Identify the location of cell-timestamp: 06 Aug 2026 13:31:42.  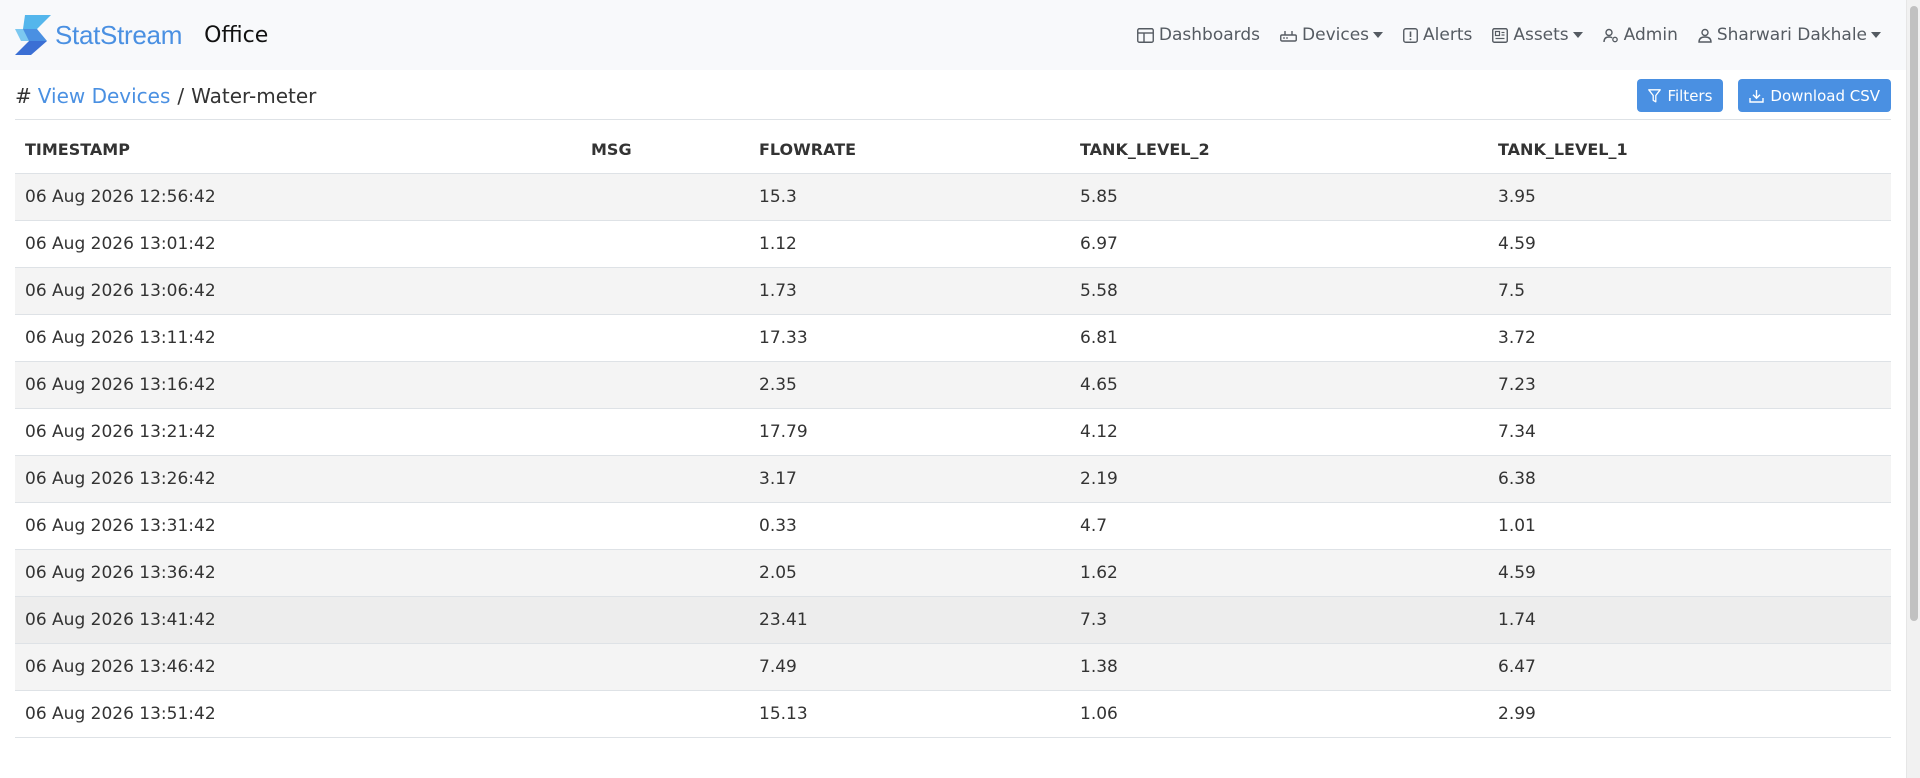
(298, 526).